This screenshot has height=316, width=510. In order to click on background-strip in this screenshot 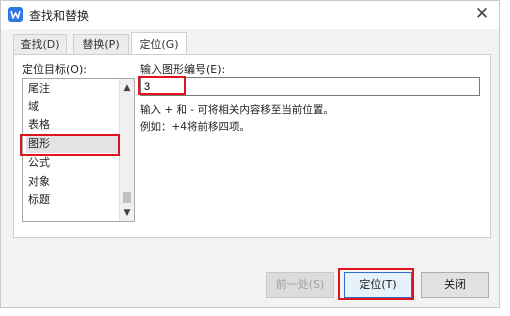, I will do `click(505, 158)`.